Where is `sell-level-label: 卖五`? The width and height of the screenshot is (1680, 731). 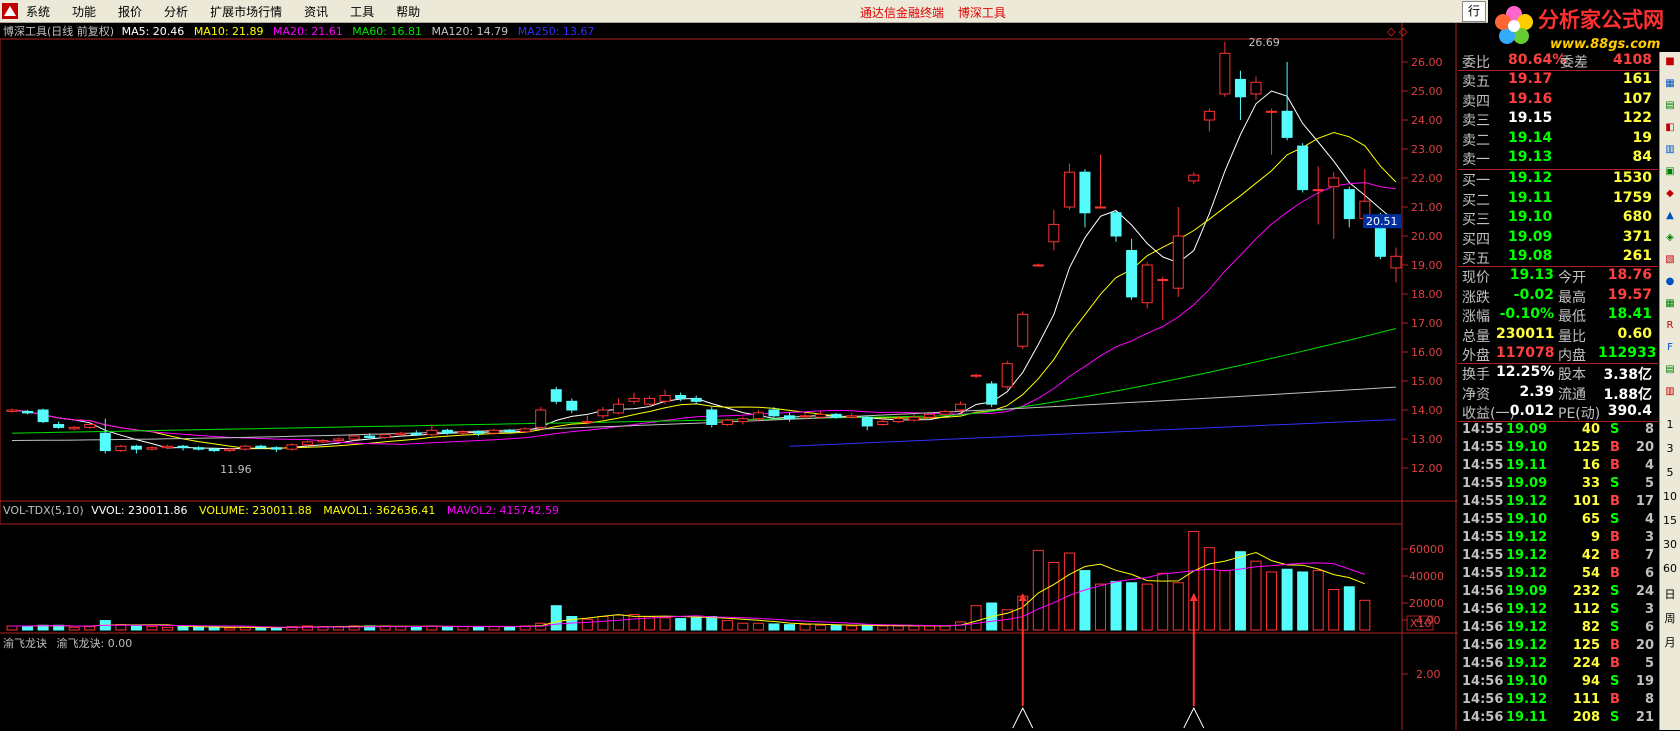
sell-level-label: 卖五 is located at coordinates (1476, 82).